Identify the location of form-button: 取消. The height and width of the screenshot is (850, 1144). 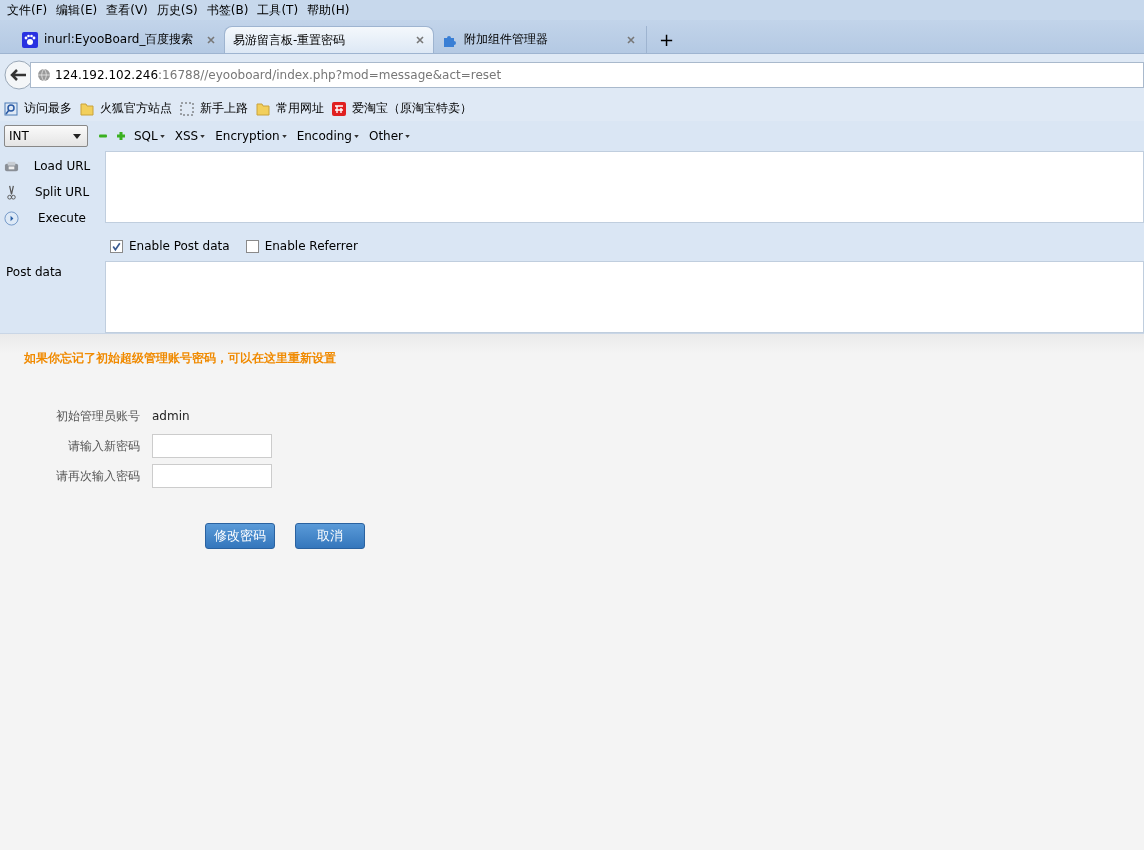
(330, 536).